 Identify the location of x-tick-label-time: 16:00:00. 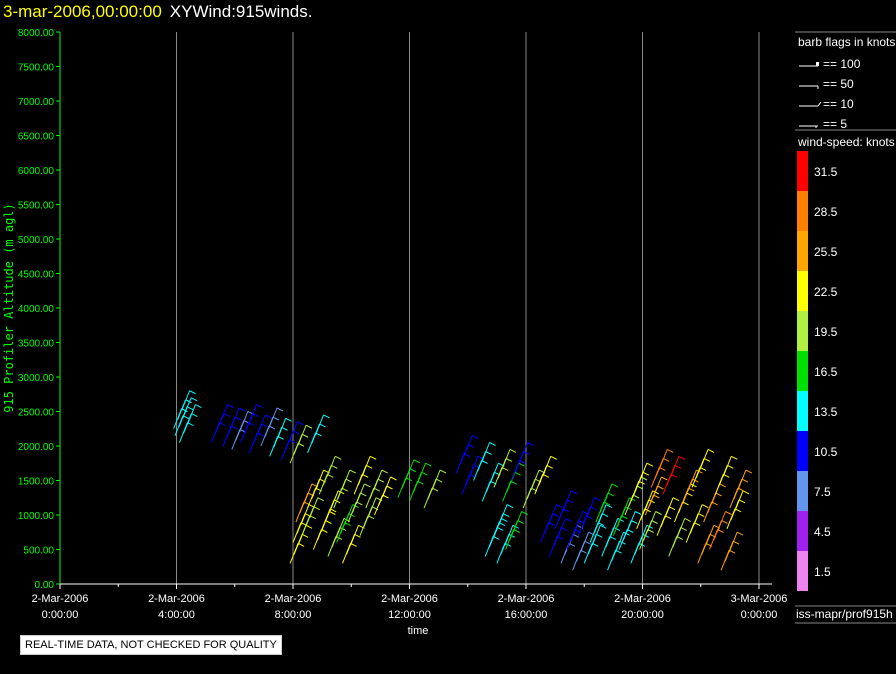
(526, 615).